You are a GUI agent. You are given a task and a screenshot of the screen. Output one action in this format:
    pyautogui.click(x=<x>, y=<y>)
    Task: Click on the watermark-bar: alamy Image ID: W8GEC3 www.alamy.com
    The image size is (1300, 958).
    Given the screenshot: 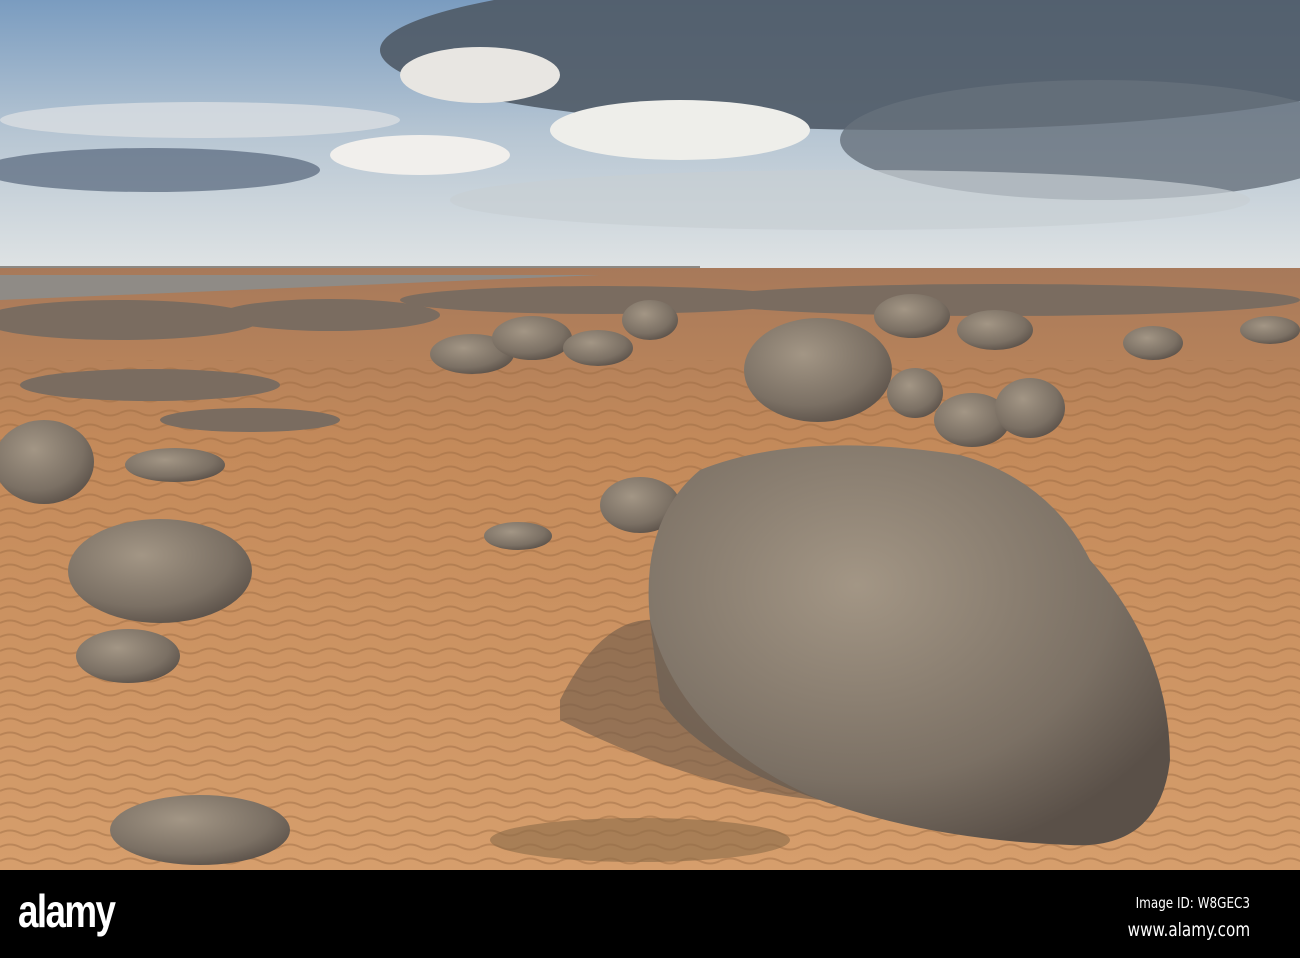 What is the action you would take?
    pyautogui.click(x=650, y=914)
    